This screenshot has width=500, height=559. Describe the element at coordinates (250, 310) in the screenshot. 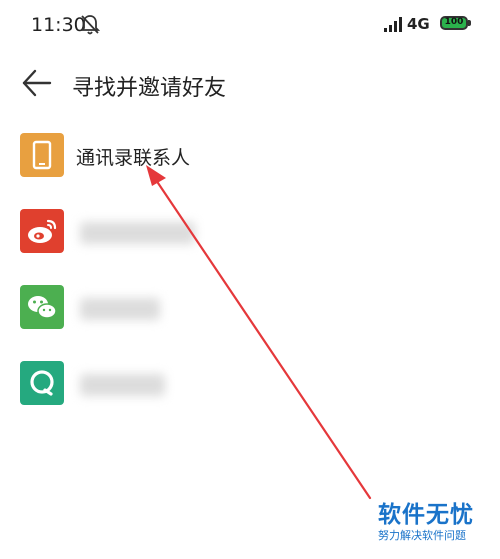

I see `list-item-wechat` at that location.